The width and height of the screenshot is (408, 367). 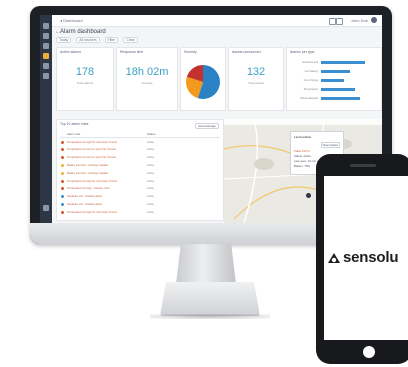 What do you see at coordinates (46, 119) in the screenshot?
I see `app-sidebar` at bounding box center [46, 119].